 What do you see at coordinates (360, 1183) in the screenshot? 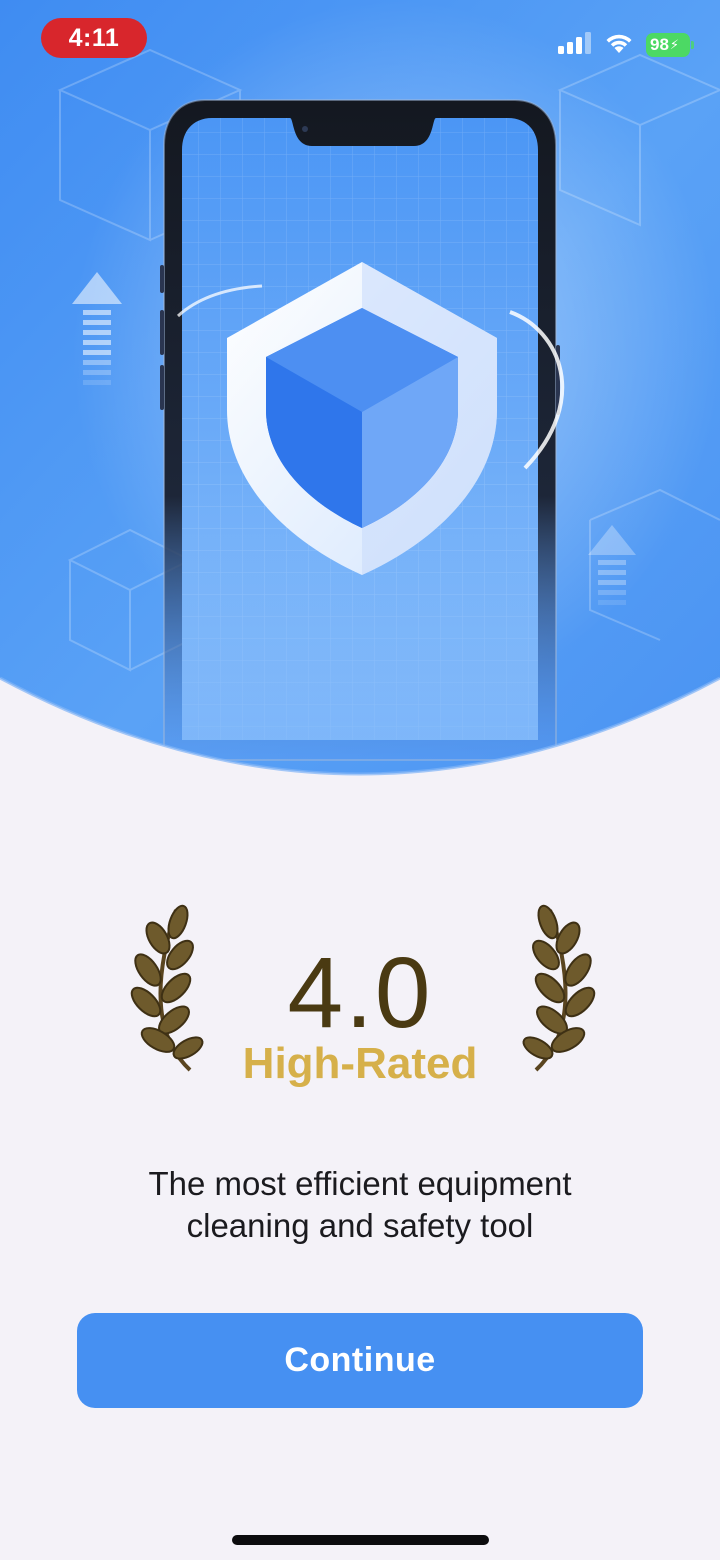
I see `tagline-line-1: The most efficient equipment` at bounding box center [360, 1183].